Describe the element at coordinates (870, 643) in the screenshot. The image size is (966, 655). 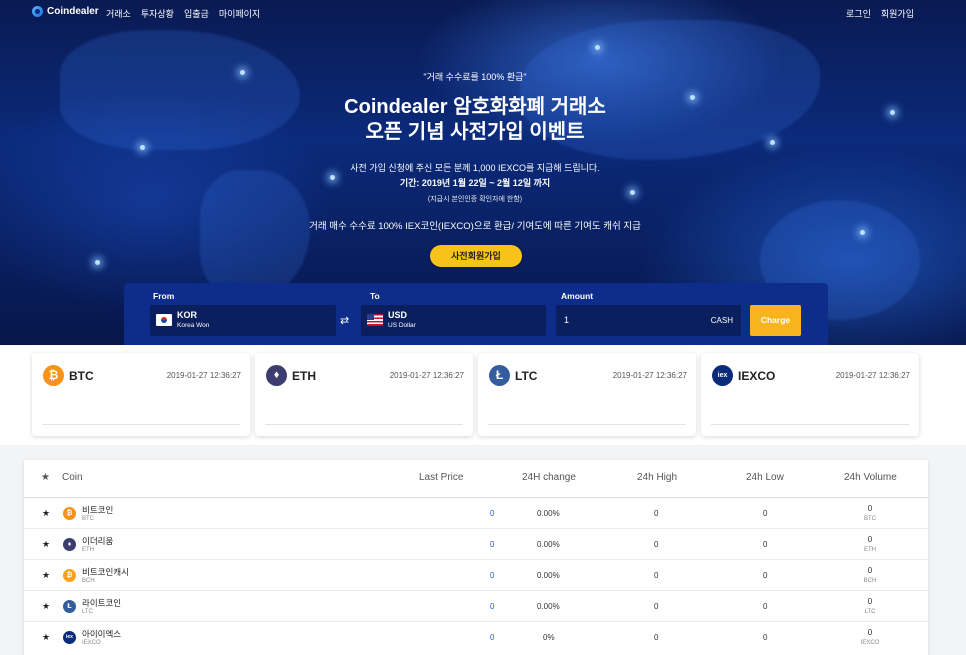
I see `volume-unit: IEXCO` at that location.